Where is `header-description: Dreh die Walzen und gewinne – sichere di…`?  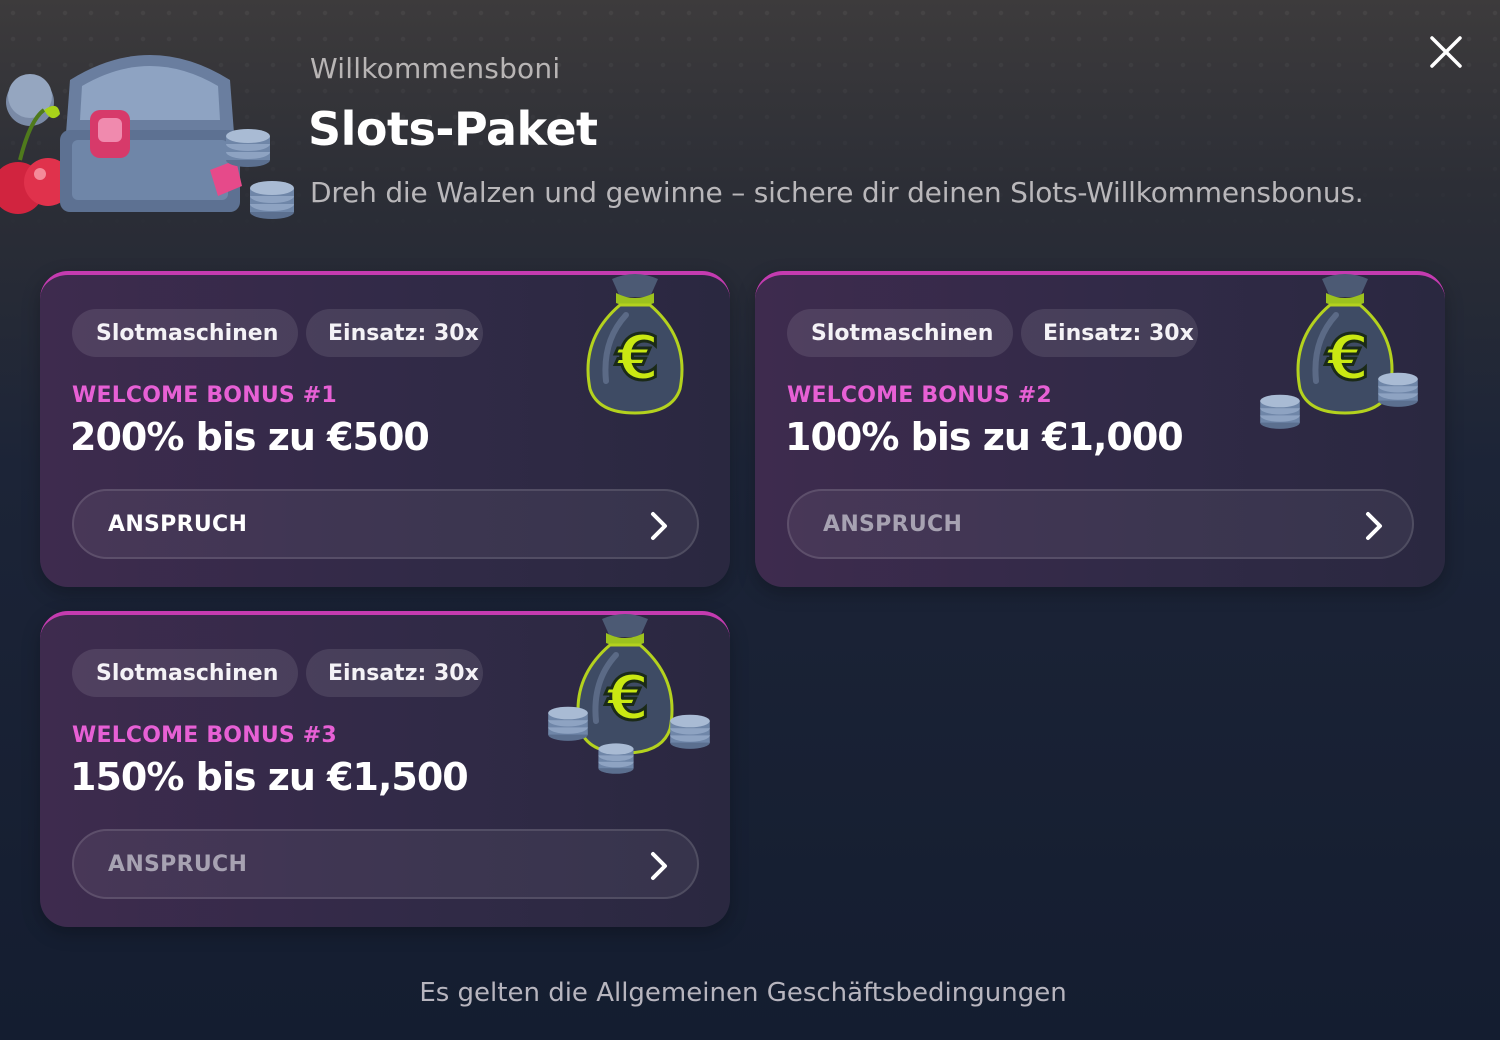
header-description: Dreh die Walzen und gewinne – sichere di… is located at coordinates (837, 192).